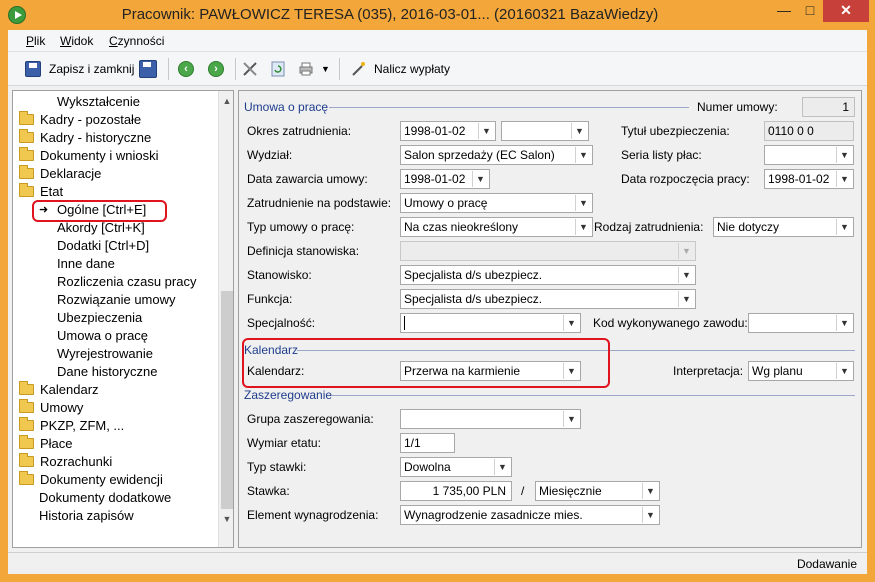  What do you see at coordinates (456, 467) in the screenshot?
I see `rate-type-select: Dowolna ▼` at bounding box center [456, 467].